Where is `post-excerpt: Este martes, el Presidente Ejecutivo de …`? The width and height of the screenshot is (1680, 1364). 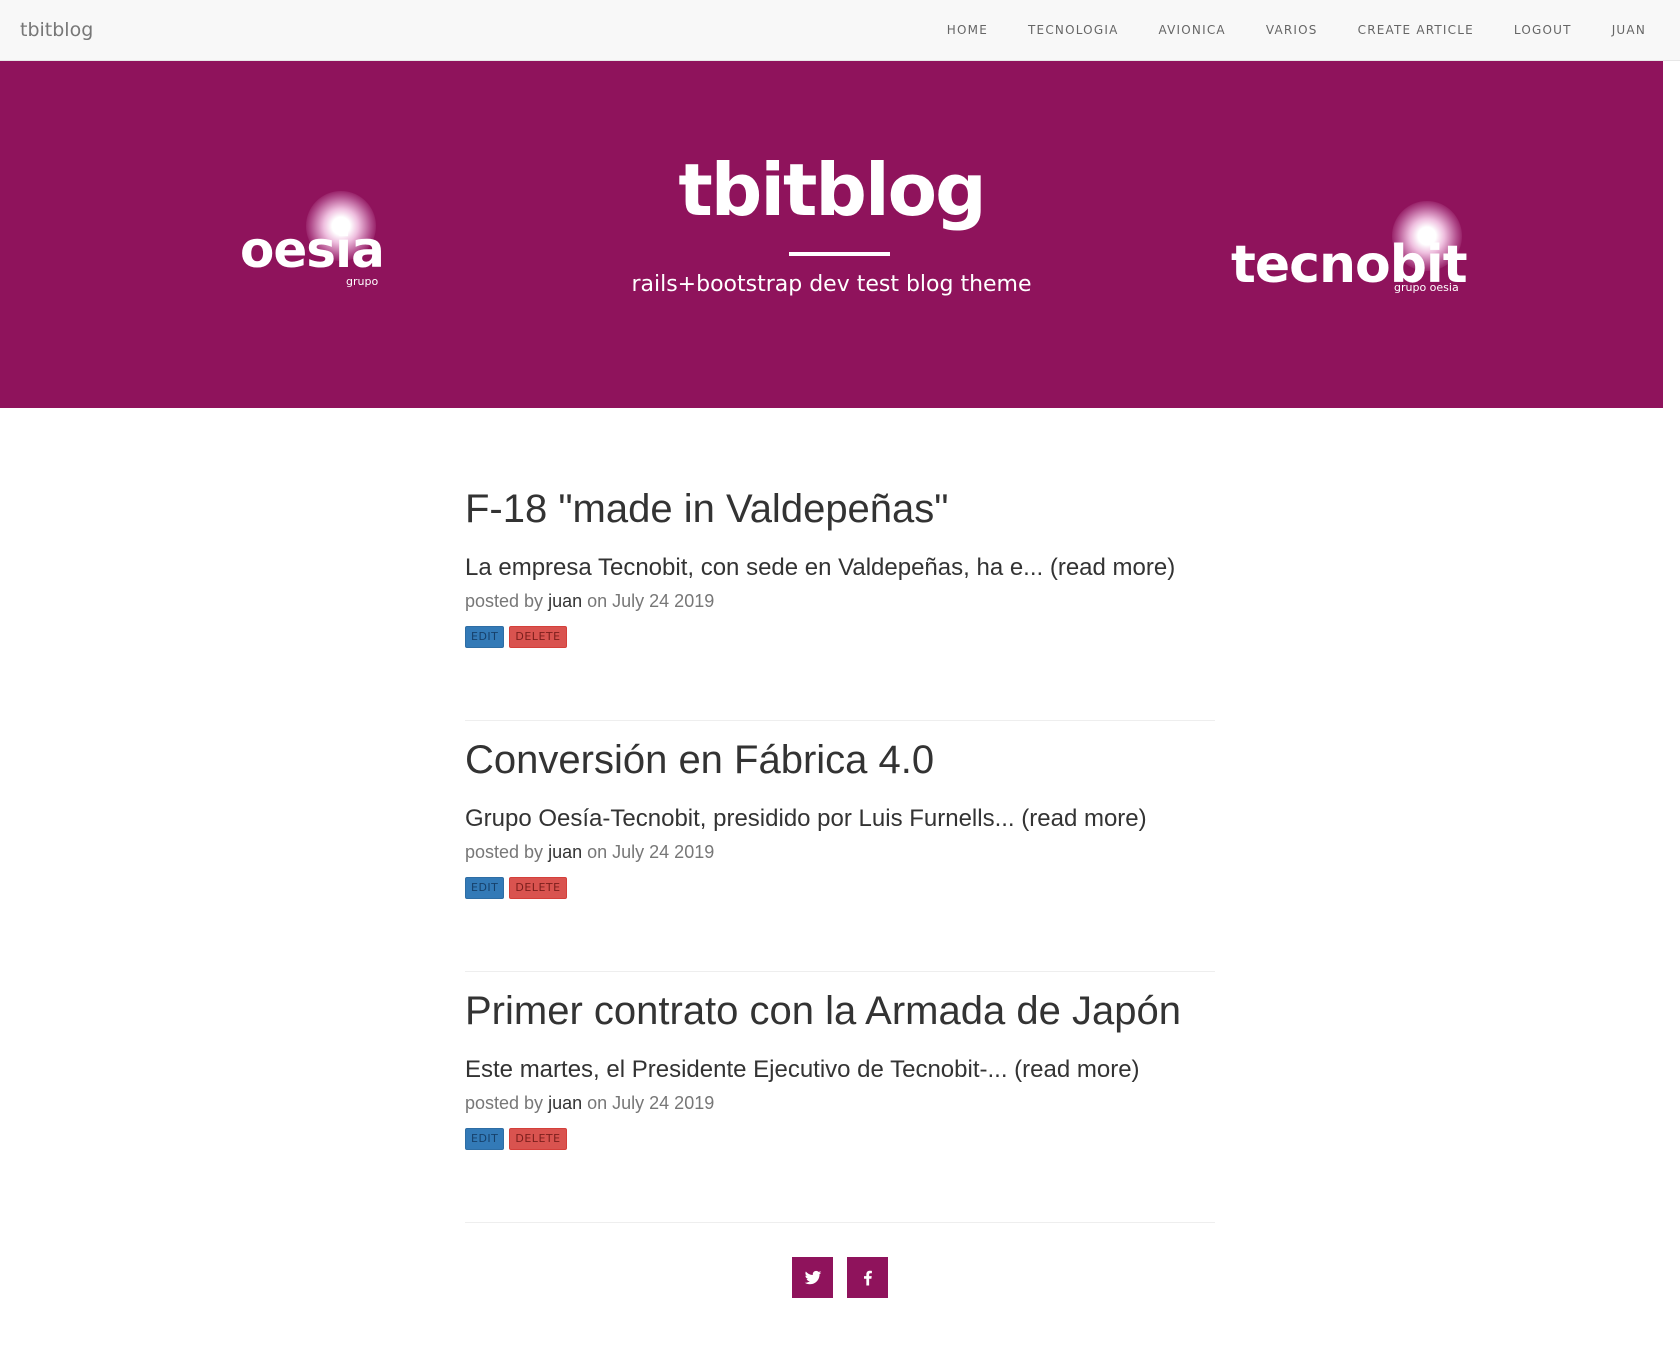
post-excerpt: Este martes, el Presidente Ejecutivo de … is located at coordinates (802, 1070).